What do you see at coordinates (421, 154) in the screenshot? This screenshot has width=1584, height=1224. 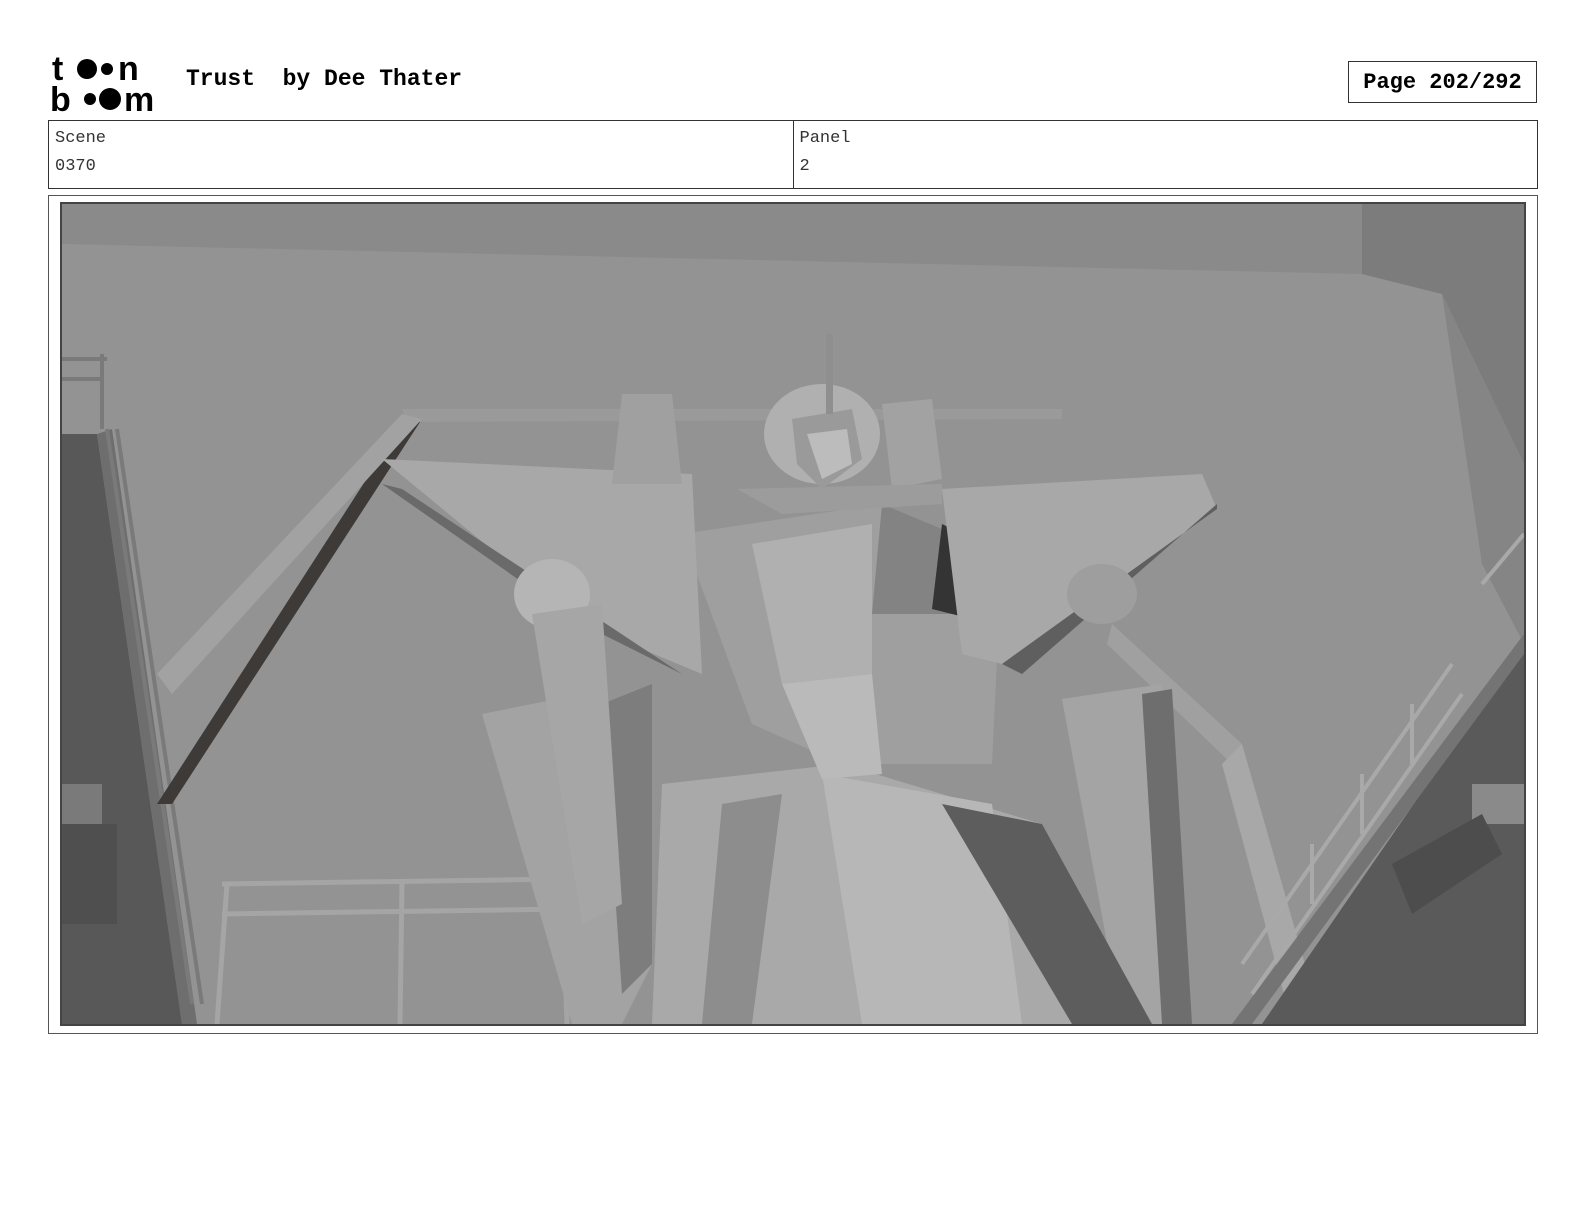 I see `scene-cell: Scene 0370` at bounding box center [421, 154].